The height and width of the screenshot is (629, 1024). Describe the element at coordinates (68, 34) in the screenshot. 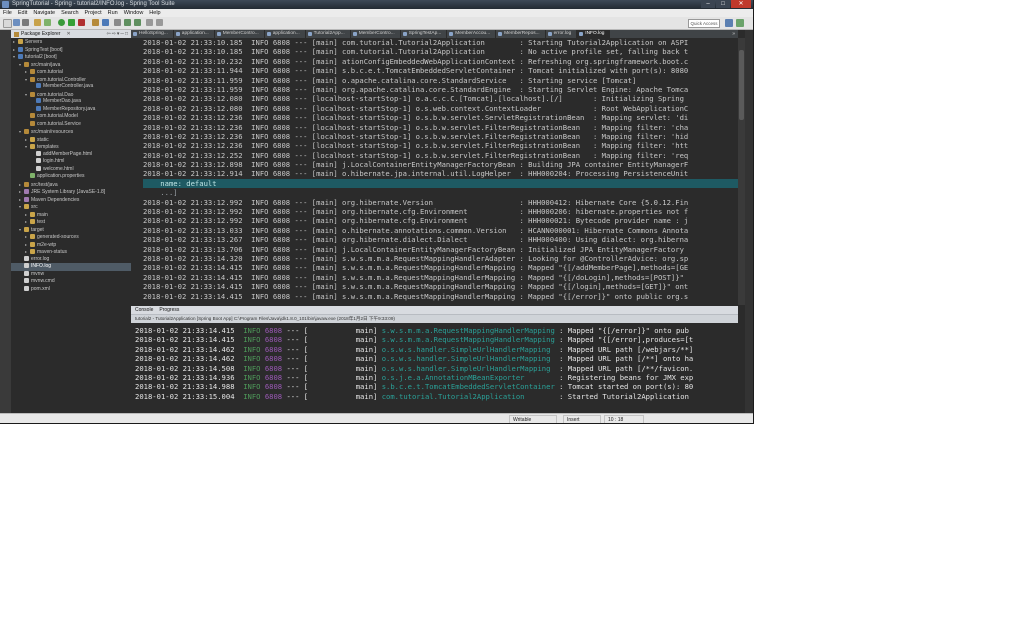

I see `close-view-icon: ✕` at that location.